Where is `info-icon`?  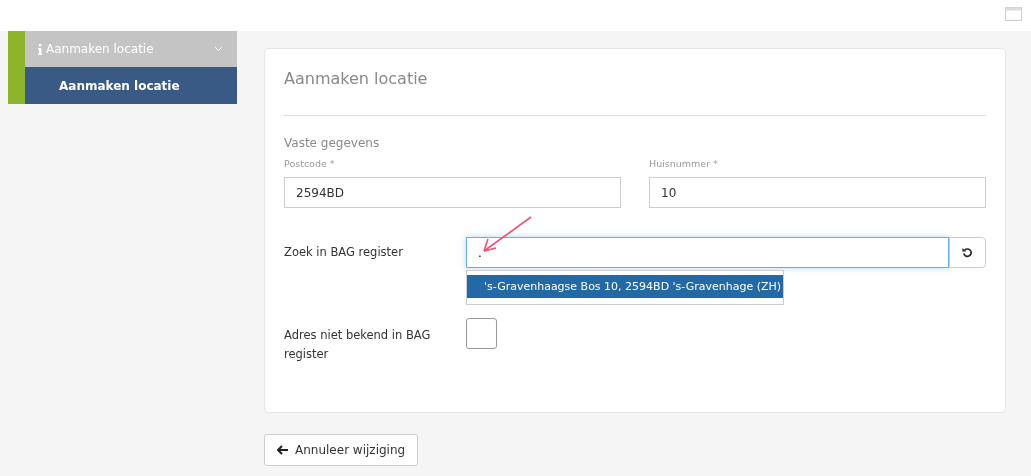
info-icon is located at coordinates (40, 49).